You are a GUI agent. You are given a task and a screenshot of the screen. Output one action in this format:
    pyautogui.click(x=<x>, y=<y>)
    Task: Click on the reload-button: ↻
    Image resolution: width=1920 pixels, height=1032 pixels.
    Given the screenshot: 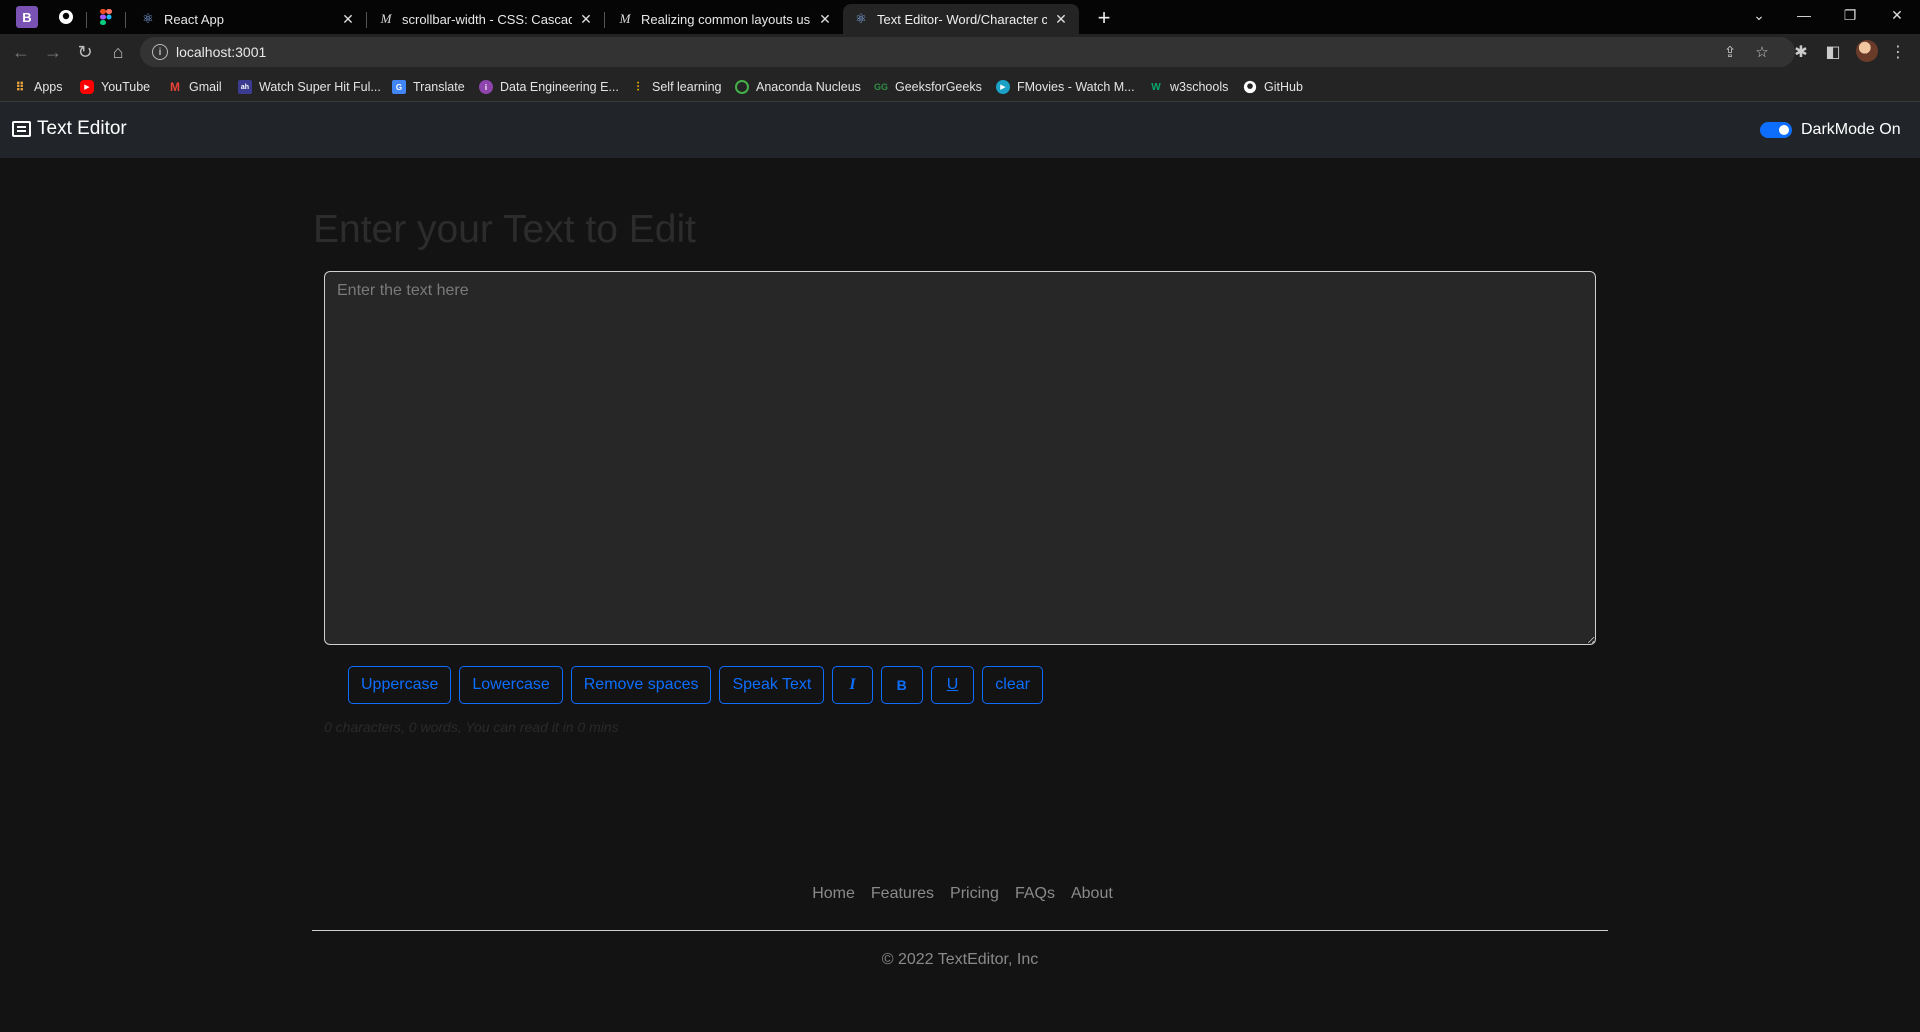 What is the action you would take?
    pyautogui.click(x=85, y=52)
    